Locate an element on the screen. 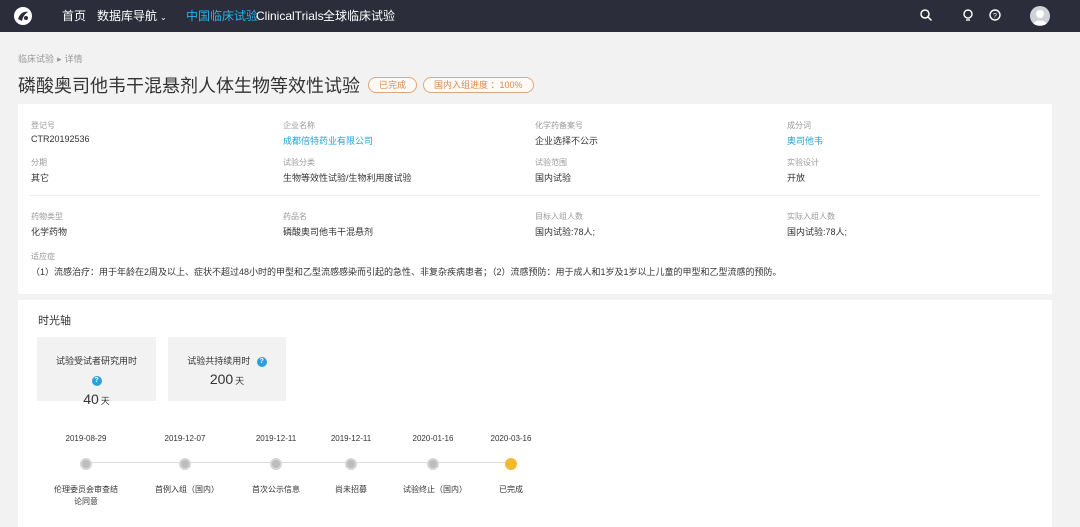  breadcrumb: 临床试验 ▸ 详情 is located at coordinates (50, 58).